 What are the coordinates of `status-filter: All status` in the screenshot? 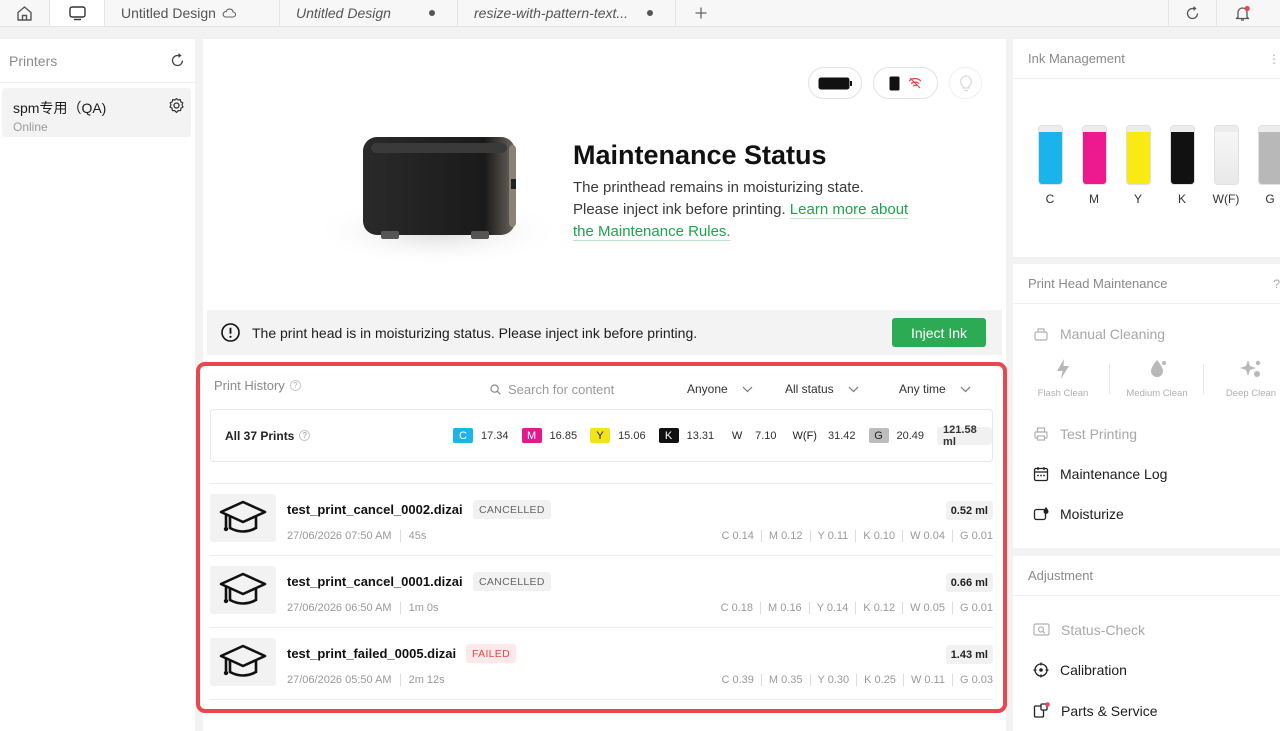 It's located at (822, 389).